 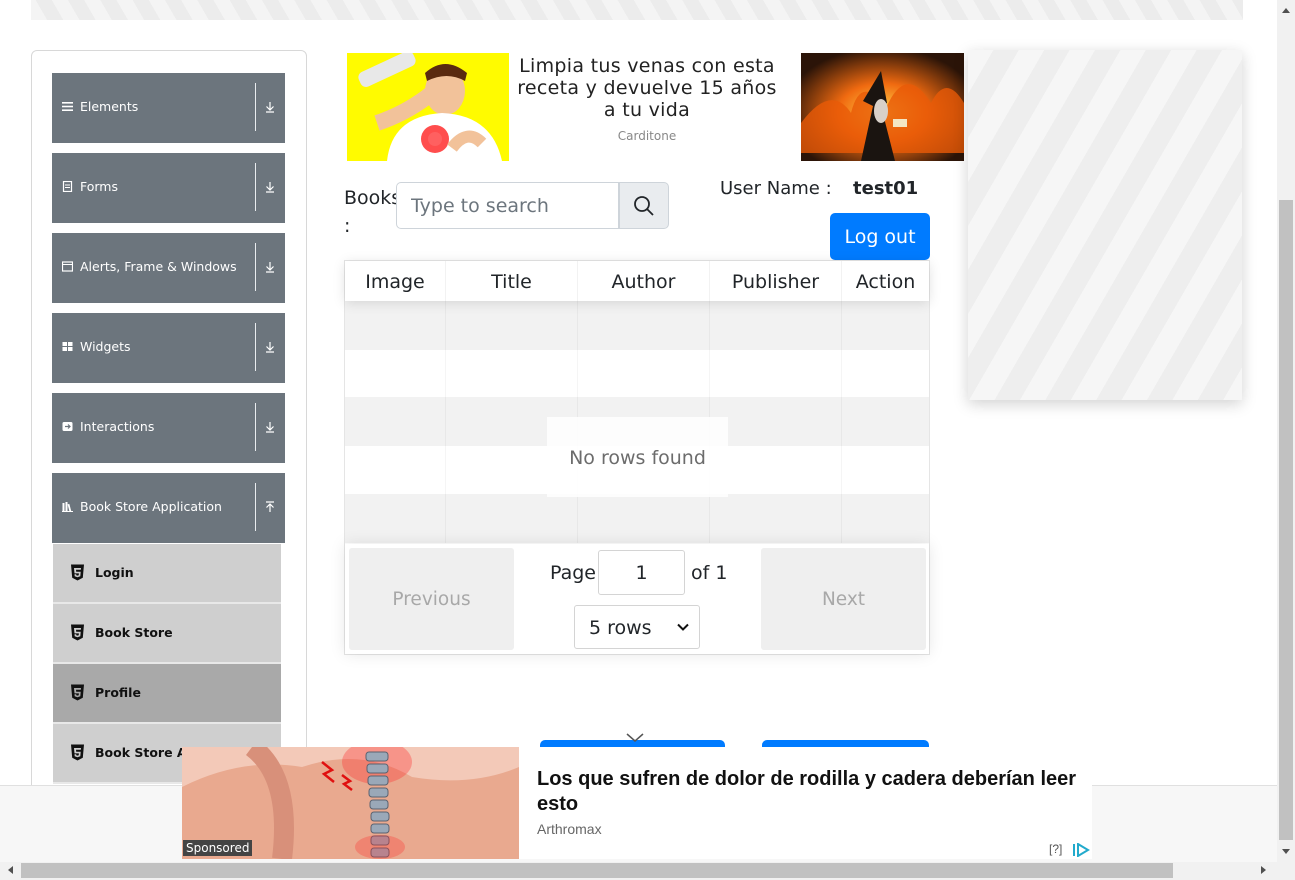 What do you see at coordinates (1286, 852) in the screenshot?
I see `scroll-down-arrow-icon` at bounding box center [1286, 852].